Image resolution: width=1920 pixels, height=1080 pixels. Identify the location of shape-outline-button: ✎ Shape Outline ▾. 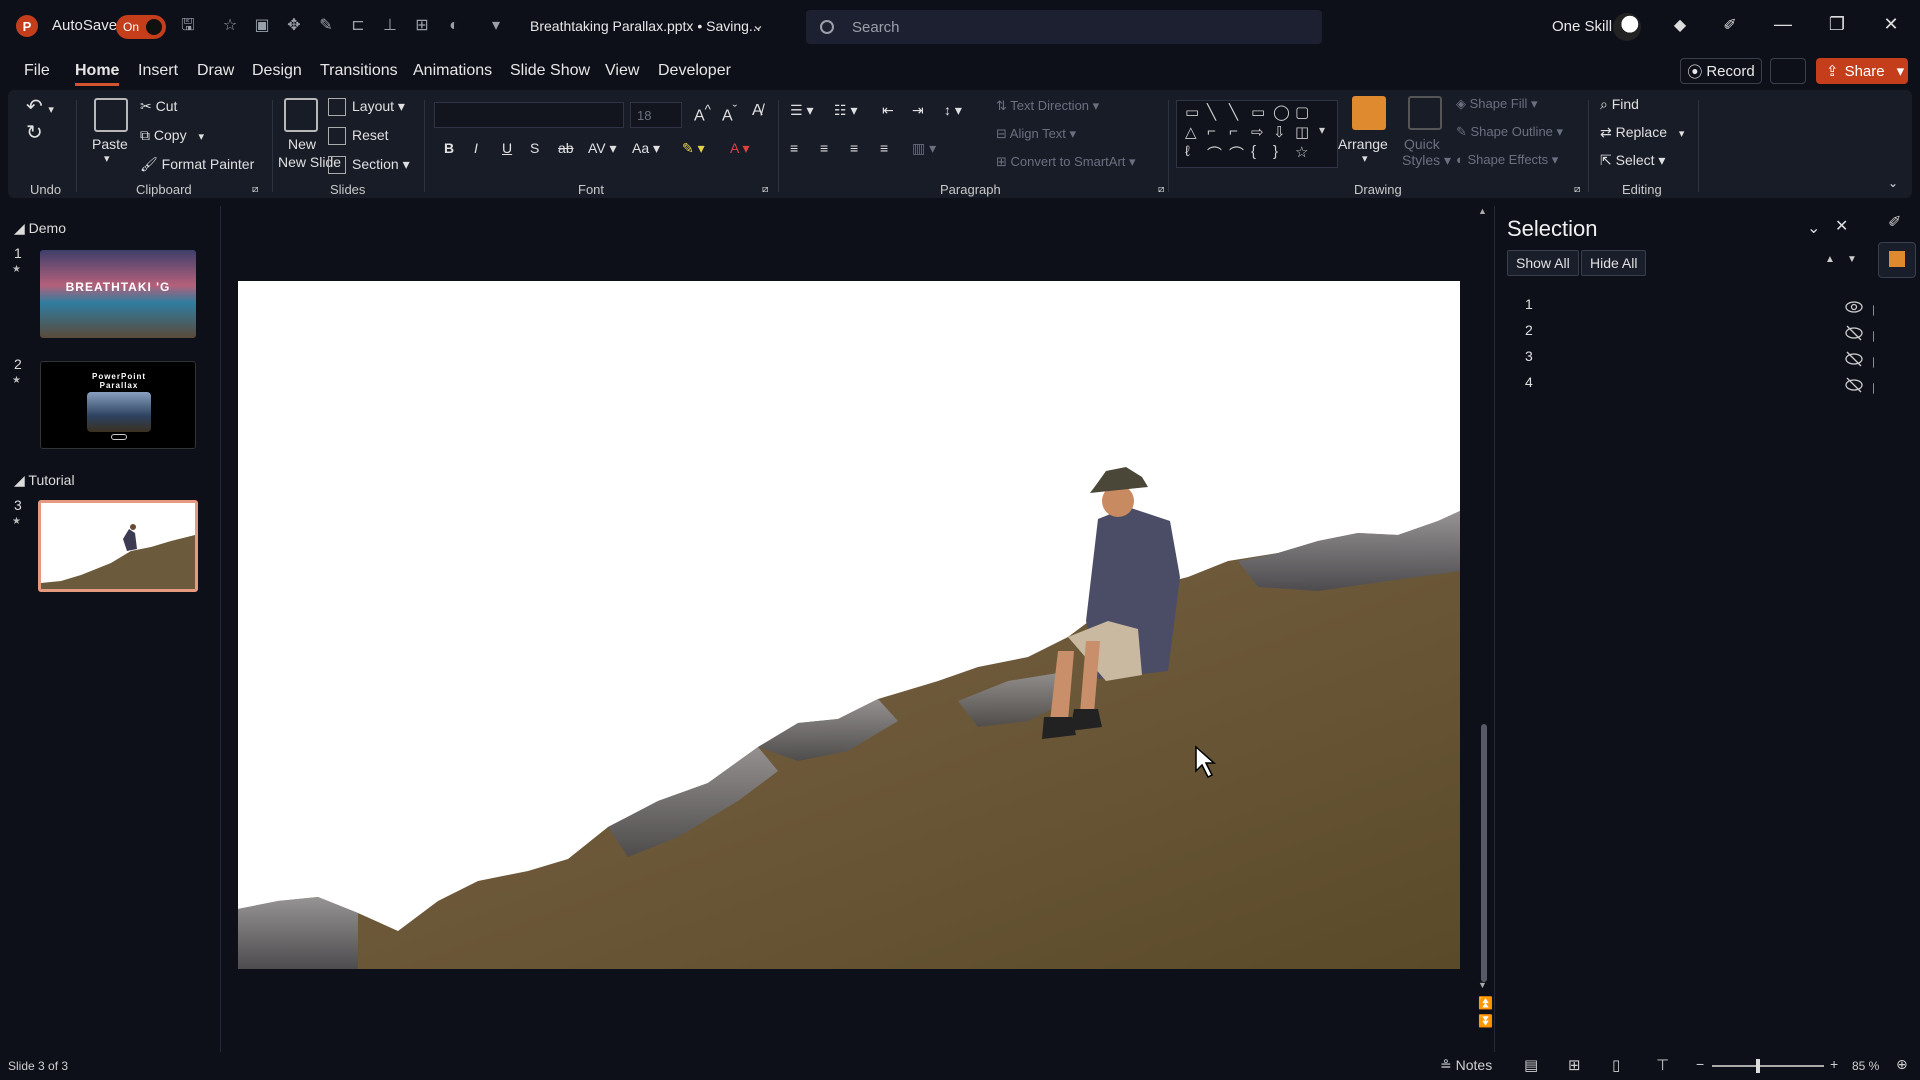
(1509, 132).